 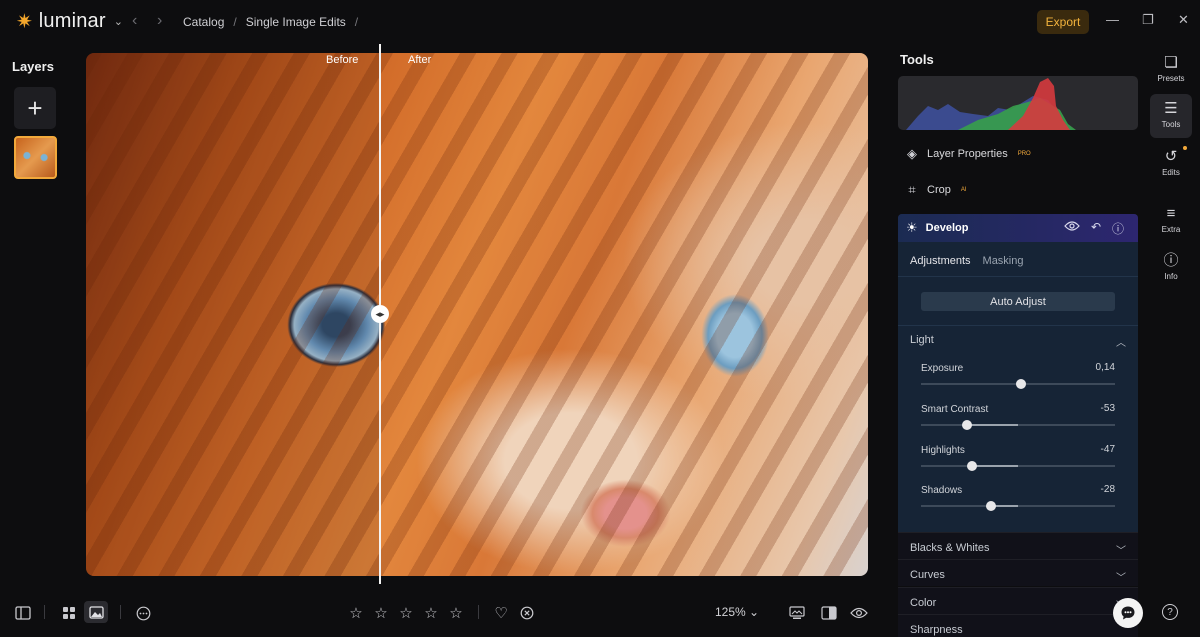 What do you see at coordinates (406, 613) in the screenshot?
I see `rating-star-3-icon: ☆` at bounding box center [406, 613].